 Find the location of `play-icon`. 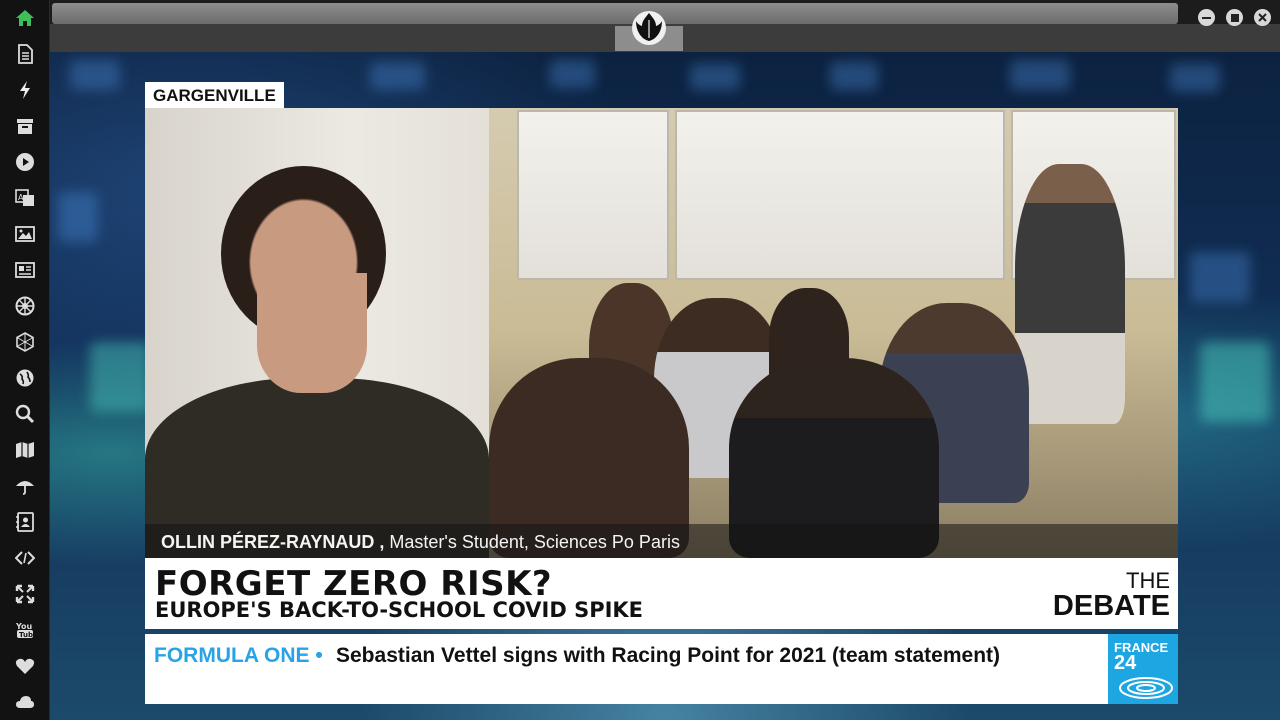

play-icon is located at coordinates (25, 162).